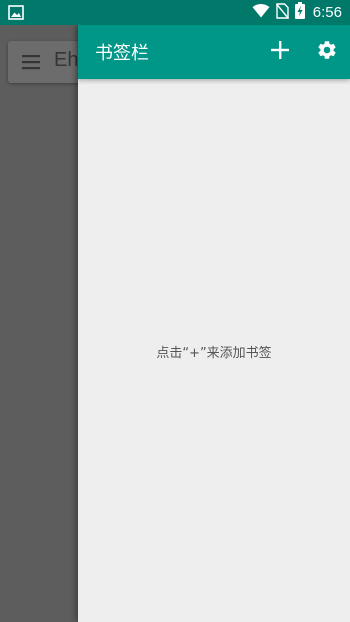  What do you see at coordinates (16, 12) in the screenshot?
I see `image-notification-icon` at bounding box center [16, 12].